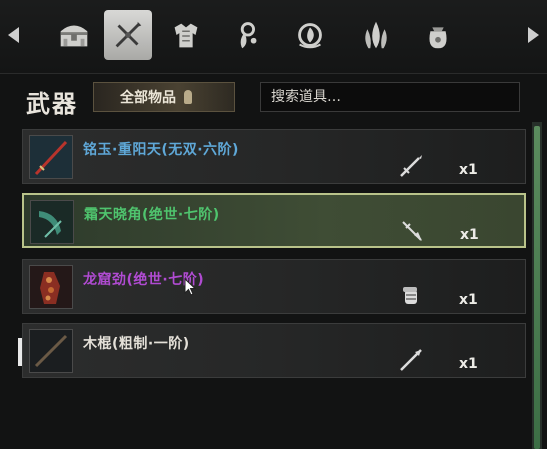  What do you see at coordinates (161, 150) in the screenshot?
I see `item-name: 铭玉·重阳天(无双·六阶)` at bounding box center [161, 150].